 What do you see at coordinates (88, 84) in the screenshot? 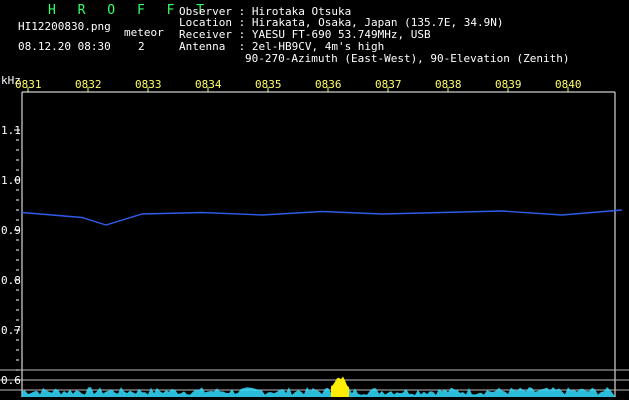
I see `x-tick-label: 0832` at bounding box center [88, 84].